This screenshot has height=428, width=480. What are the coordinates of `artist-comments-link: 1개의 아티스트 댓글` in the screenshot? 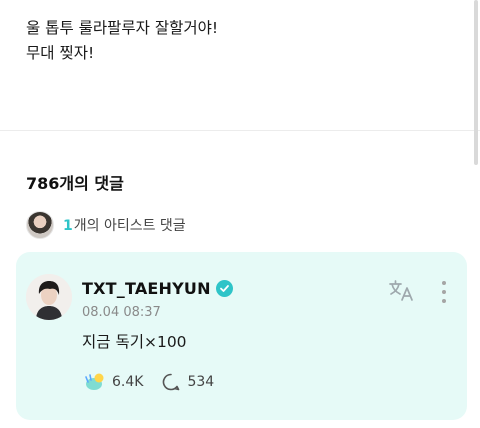 It's located at (106, 225).